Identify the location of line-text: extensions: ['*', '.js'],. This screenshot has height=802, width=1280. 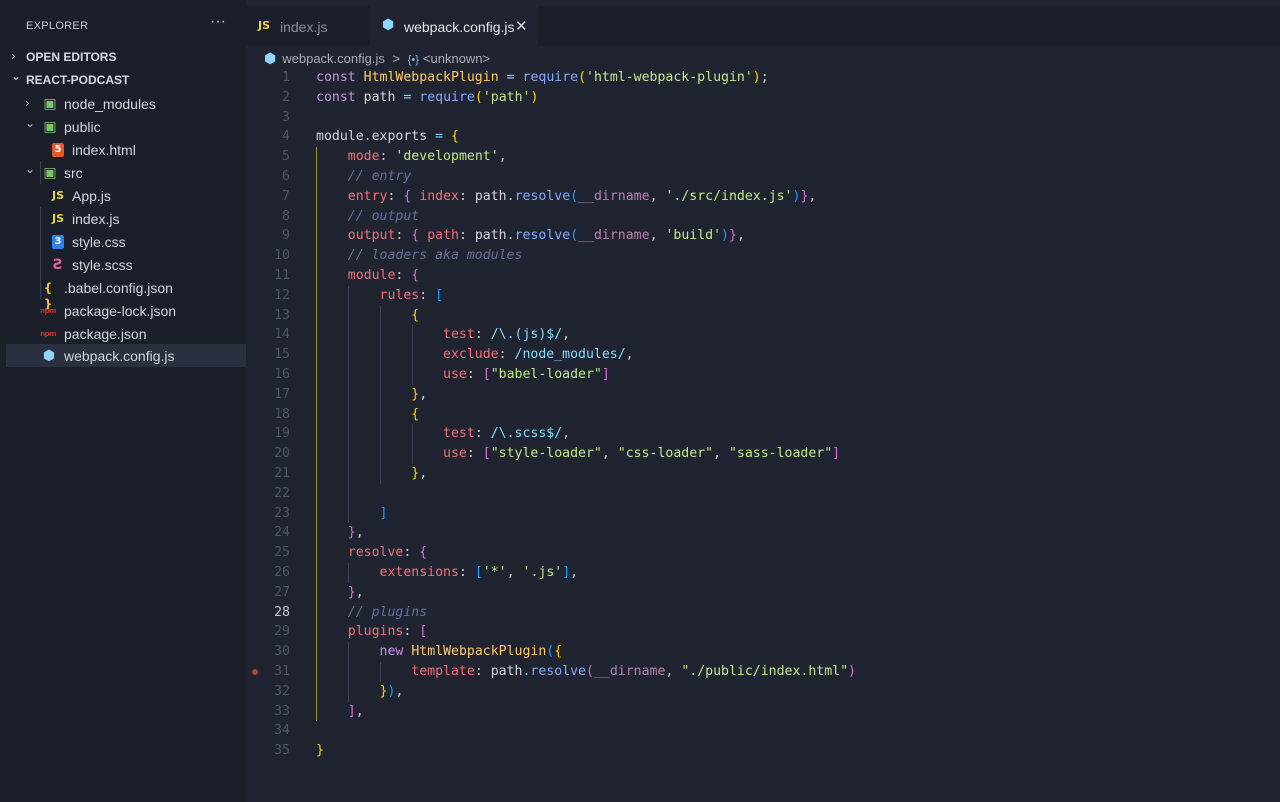
(479, 572).